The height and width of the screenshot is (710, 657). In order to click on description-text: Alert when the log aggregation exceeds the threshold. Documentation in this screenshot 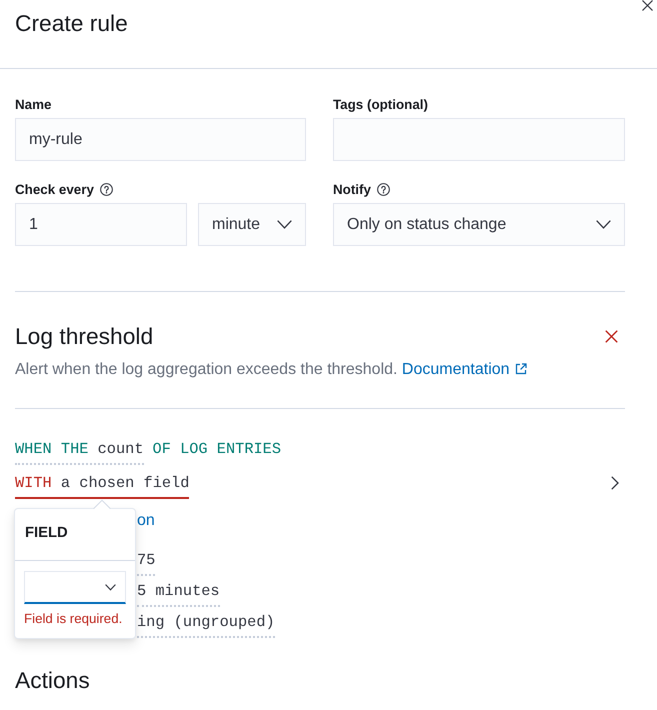, I will do `click(320, 370)`.